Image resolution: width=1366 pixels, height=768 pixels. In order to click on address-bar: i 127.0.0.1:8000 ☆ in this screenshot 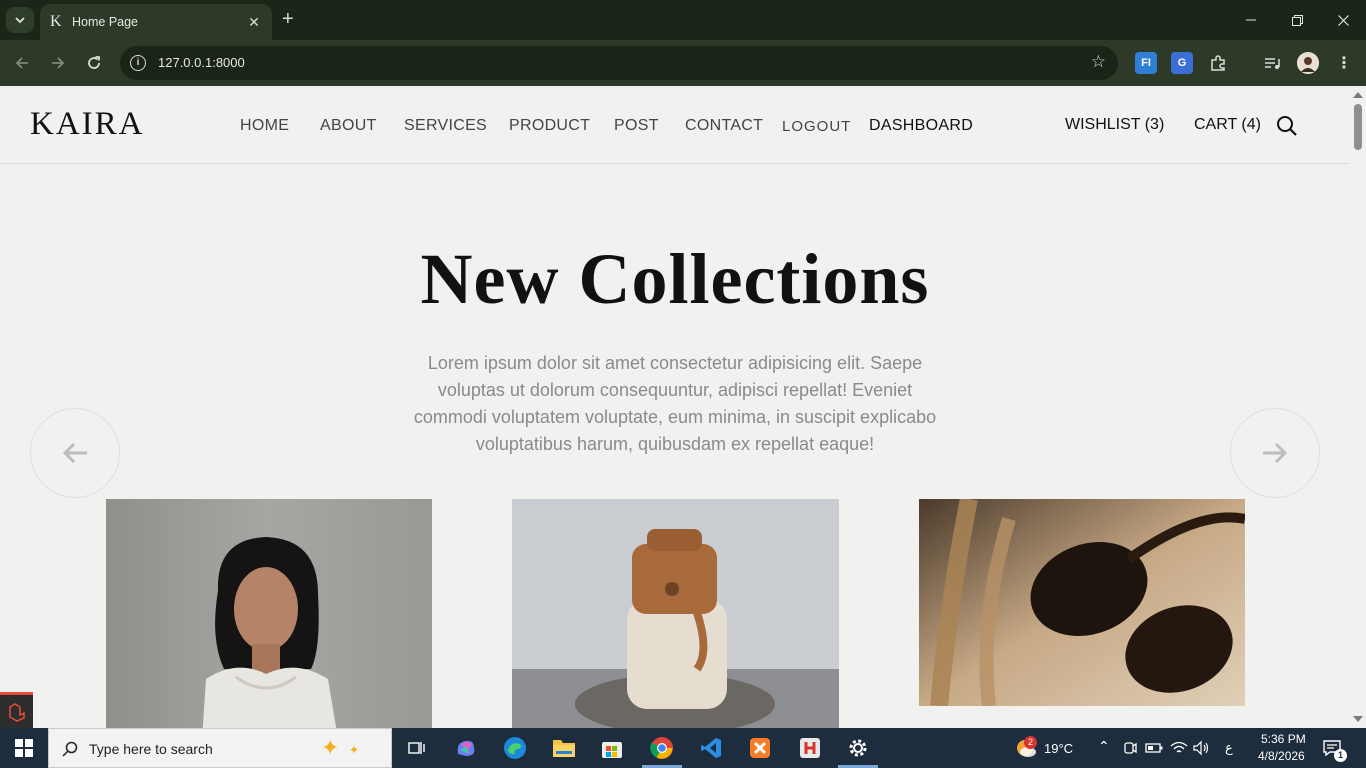, I will do `click(619, 63)`.